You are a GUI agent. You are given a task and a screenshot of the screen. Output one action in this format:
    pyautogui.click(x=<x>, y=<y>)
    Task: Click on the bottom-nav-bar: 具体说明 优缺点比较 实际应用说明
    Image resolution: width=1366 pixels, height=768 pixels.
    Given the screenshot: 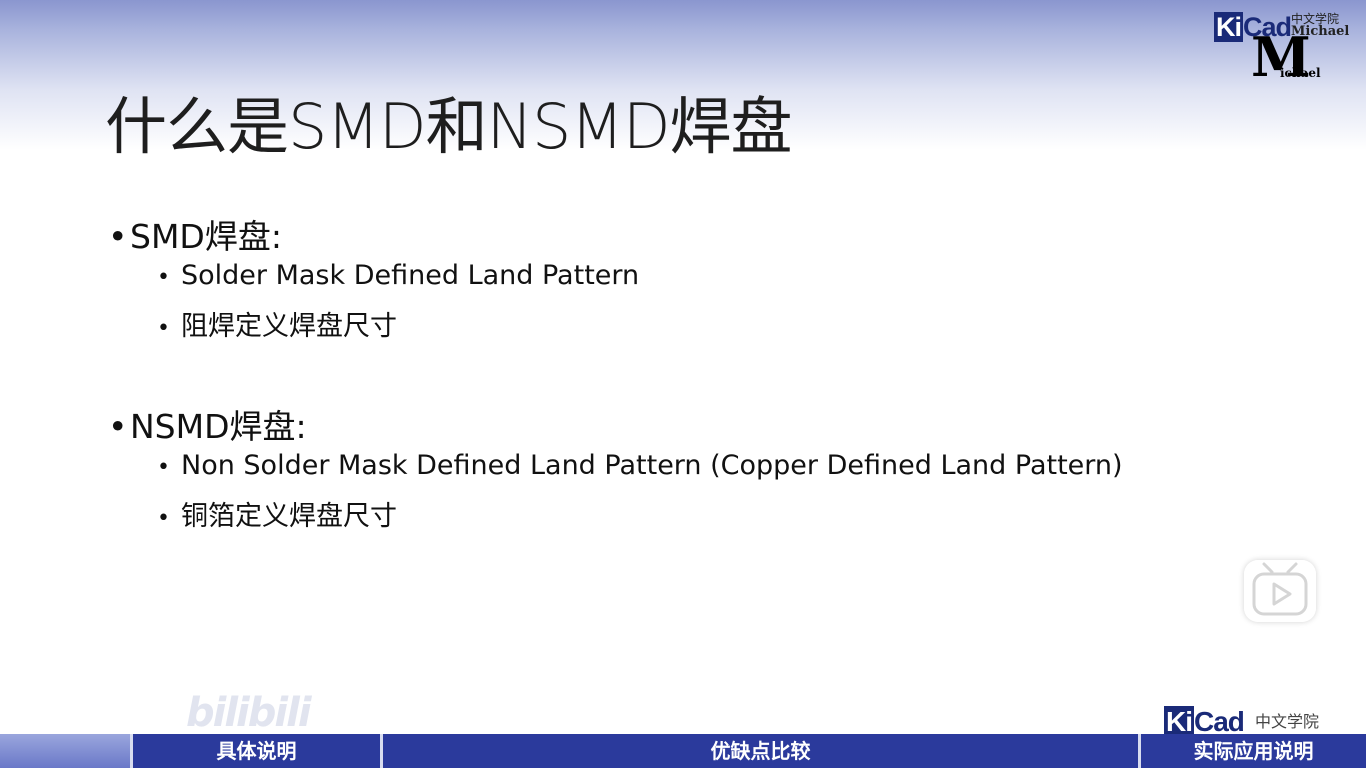 What is the action you would take?
    pyautogui.click(x=683, y=751)
    